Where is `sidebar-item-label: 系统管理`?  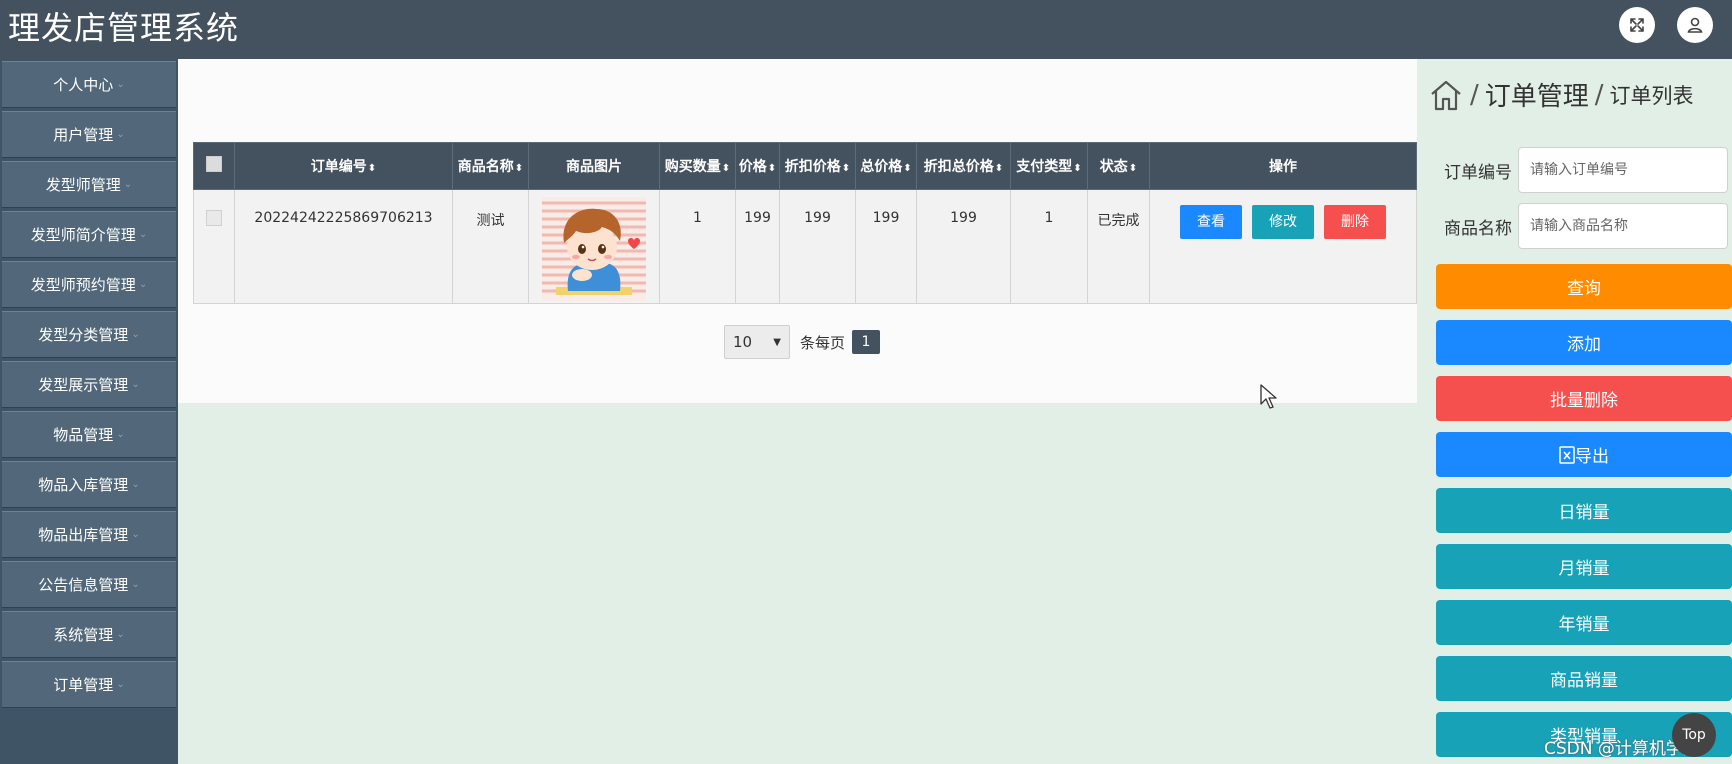
sidebar-item-label: 系统管理 is located at coordinates (83, 635).